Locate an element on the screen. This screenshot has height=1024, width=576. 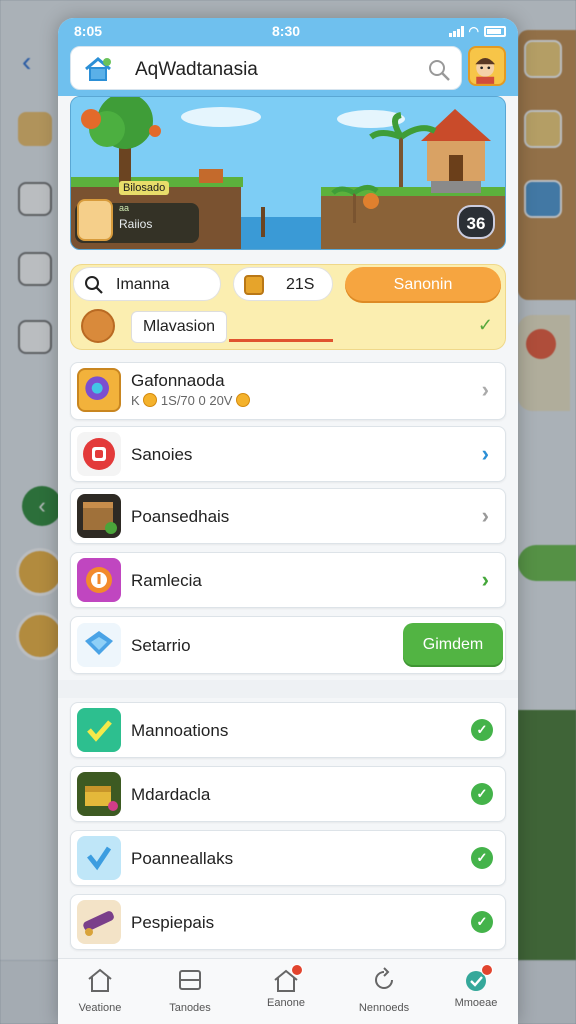
list-item: Sanoies › is located at coordinates (288, 454).